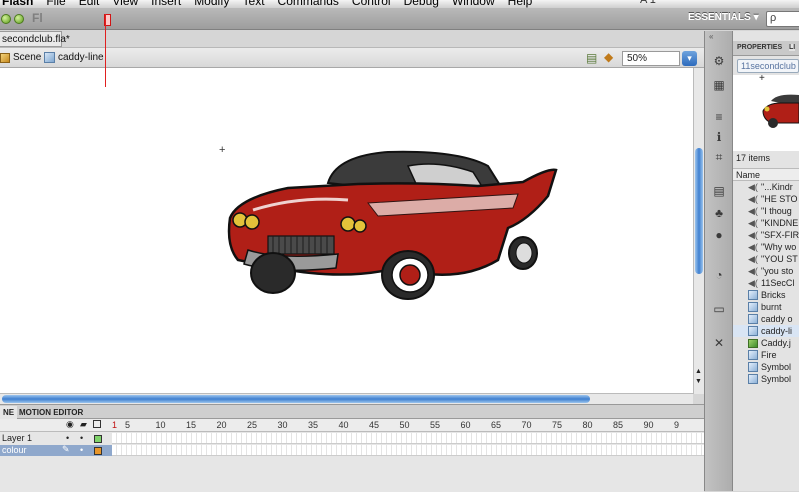 The width and height of the screenshot is (799, 492). What do you see at coordinates (254, 4) in the screenshot?
I see `menu-item-text: Text` at bounding box center [254, 4].